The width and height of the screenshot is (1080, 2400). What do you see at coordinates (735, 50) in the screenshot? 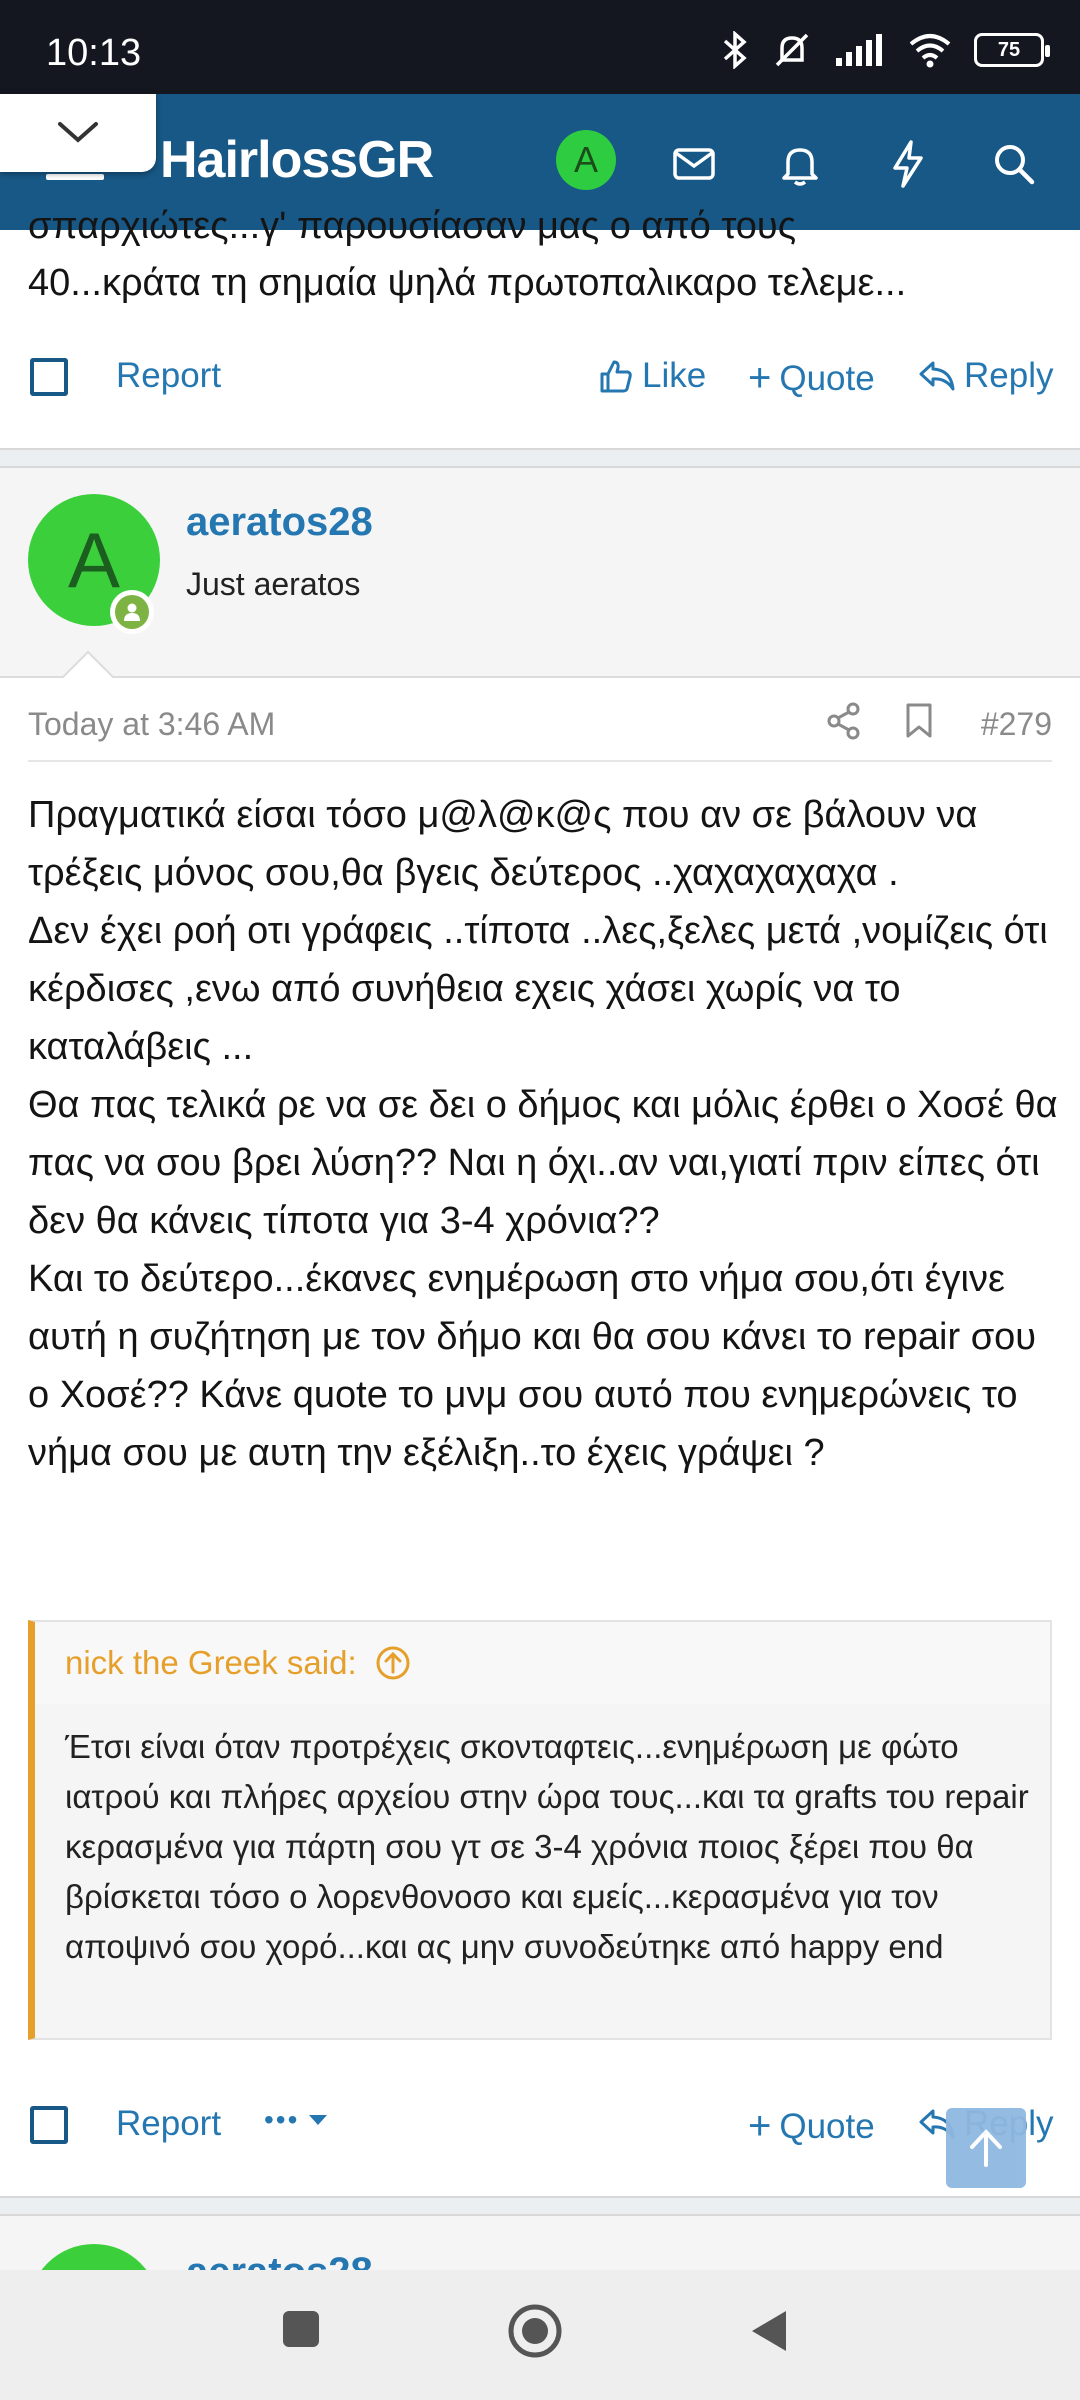
I see `bluetooth-icon` at bounding box center [735, 50].